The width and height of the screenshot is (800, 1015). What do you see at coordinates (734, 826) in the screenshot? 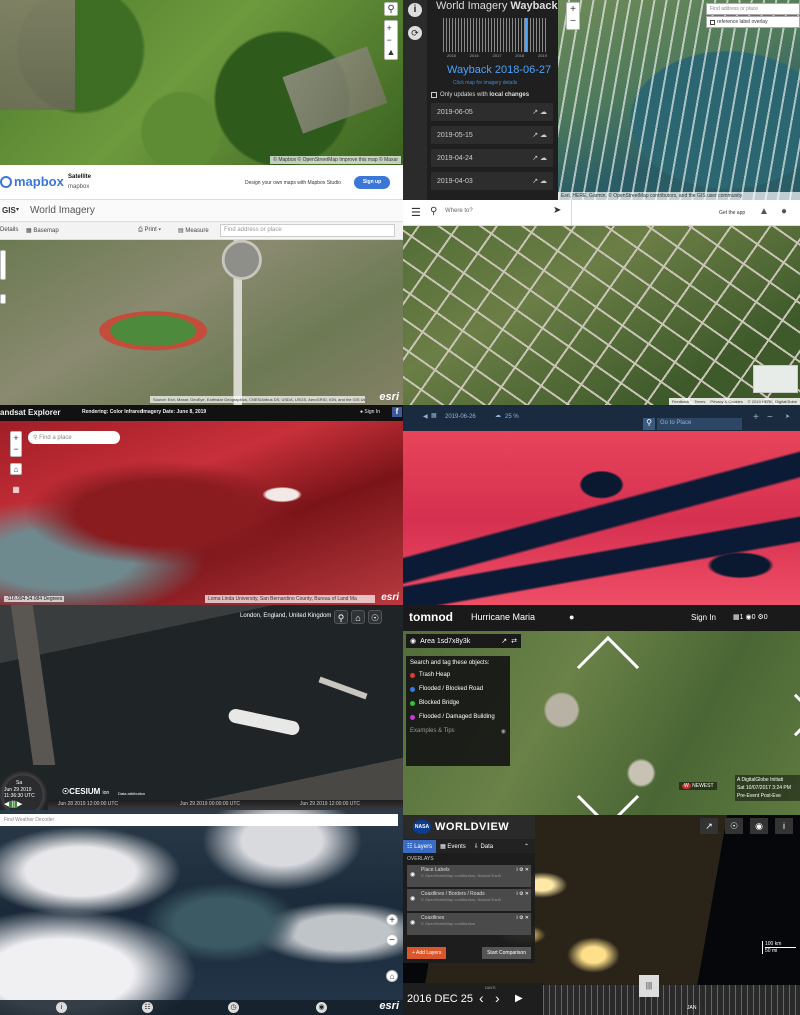
I see `projection-icon: ☉` at bounding box center [734, 826].